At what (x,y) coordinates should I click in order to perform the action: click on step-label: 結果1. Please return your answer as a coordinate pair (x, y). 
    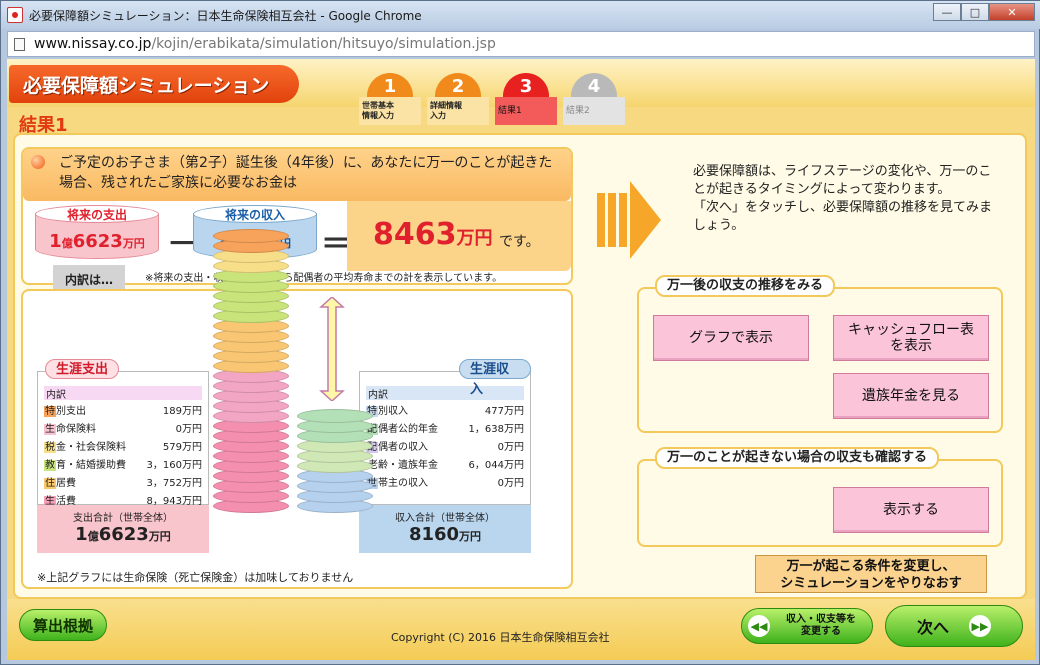
    Looking at the image, I should click on (526, 111).